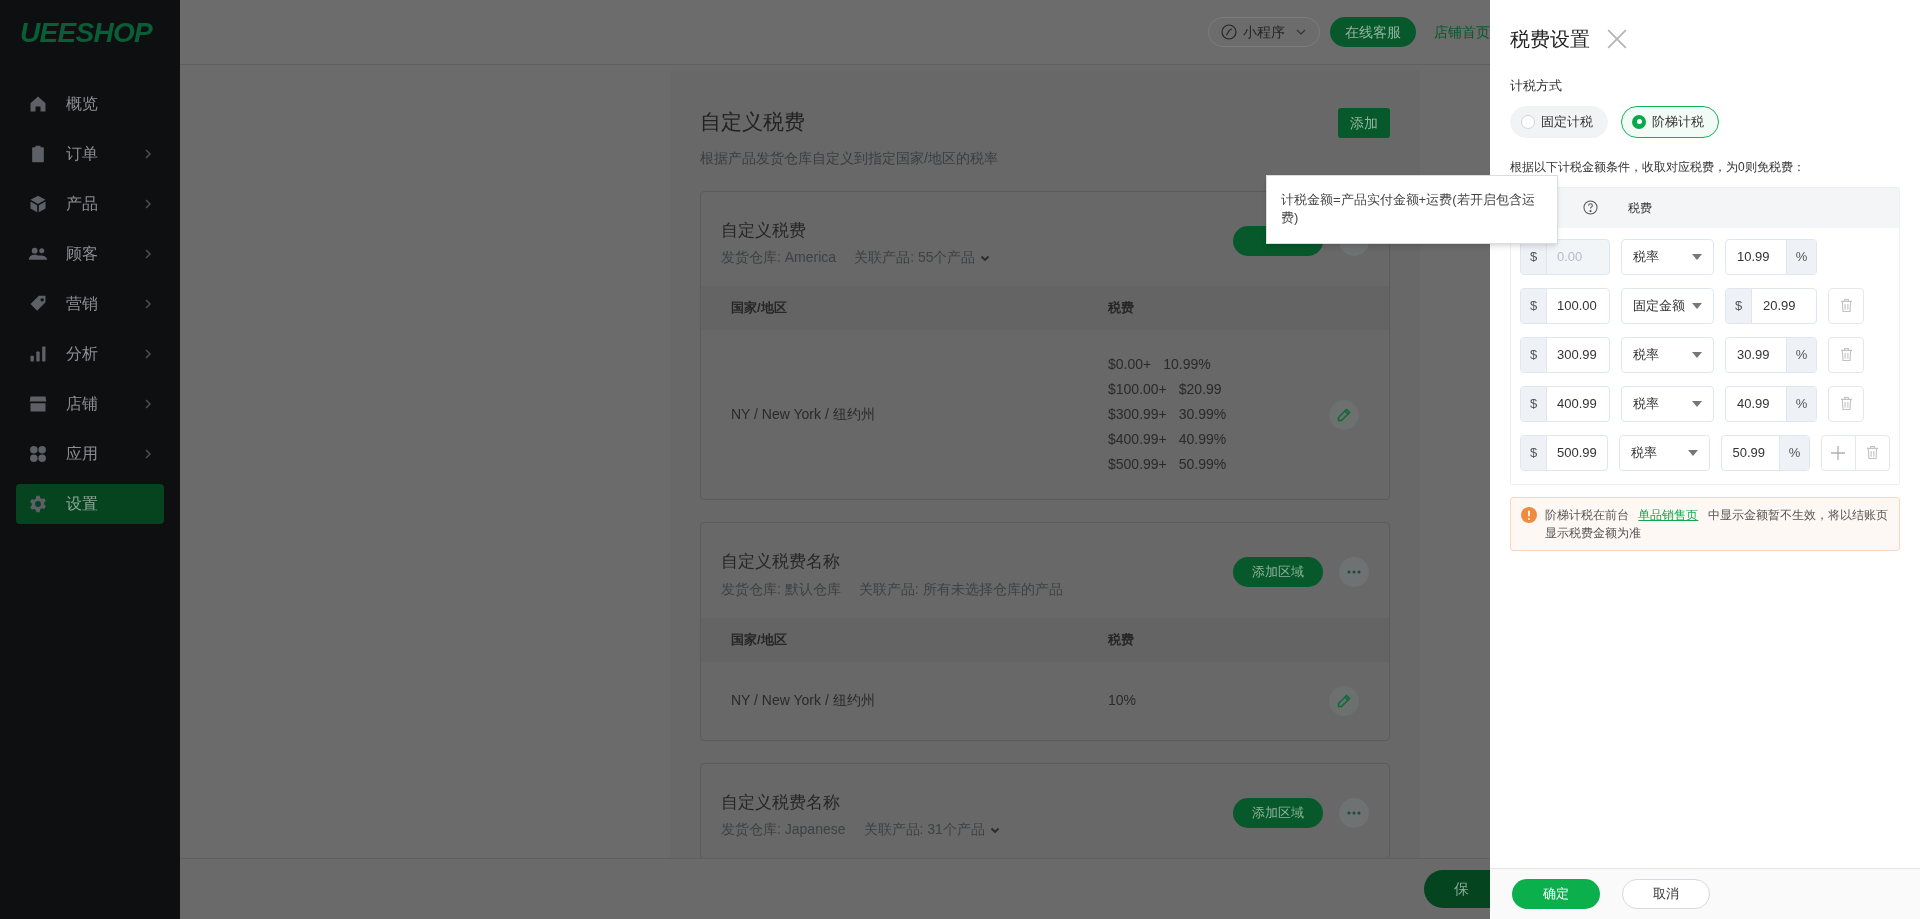 This screenshot has height=919, width=1920. I want to click on drawer-title: 税费设置, so click(1550, 39).